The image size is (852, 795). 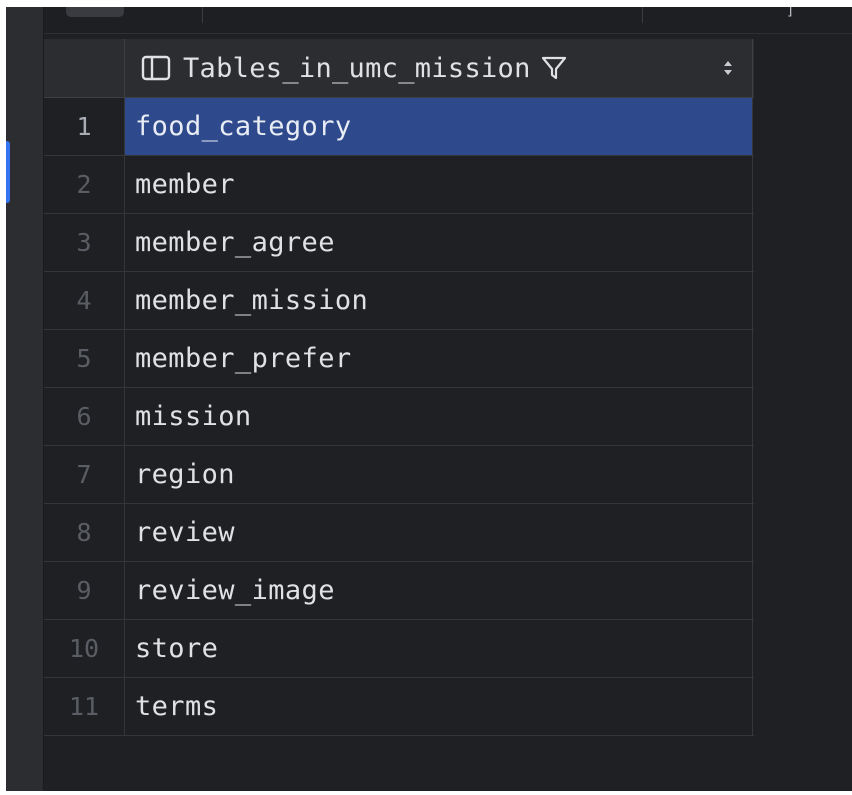 I want to click on table-cell: review_image, so click(x=439, y=590).